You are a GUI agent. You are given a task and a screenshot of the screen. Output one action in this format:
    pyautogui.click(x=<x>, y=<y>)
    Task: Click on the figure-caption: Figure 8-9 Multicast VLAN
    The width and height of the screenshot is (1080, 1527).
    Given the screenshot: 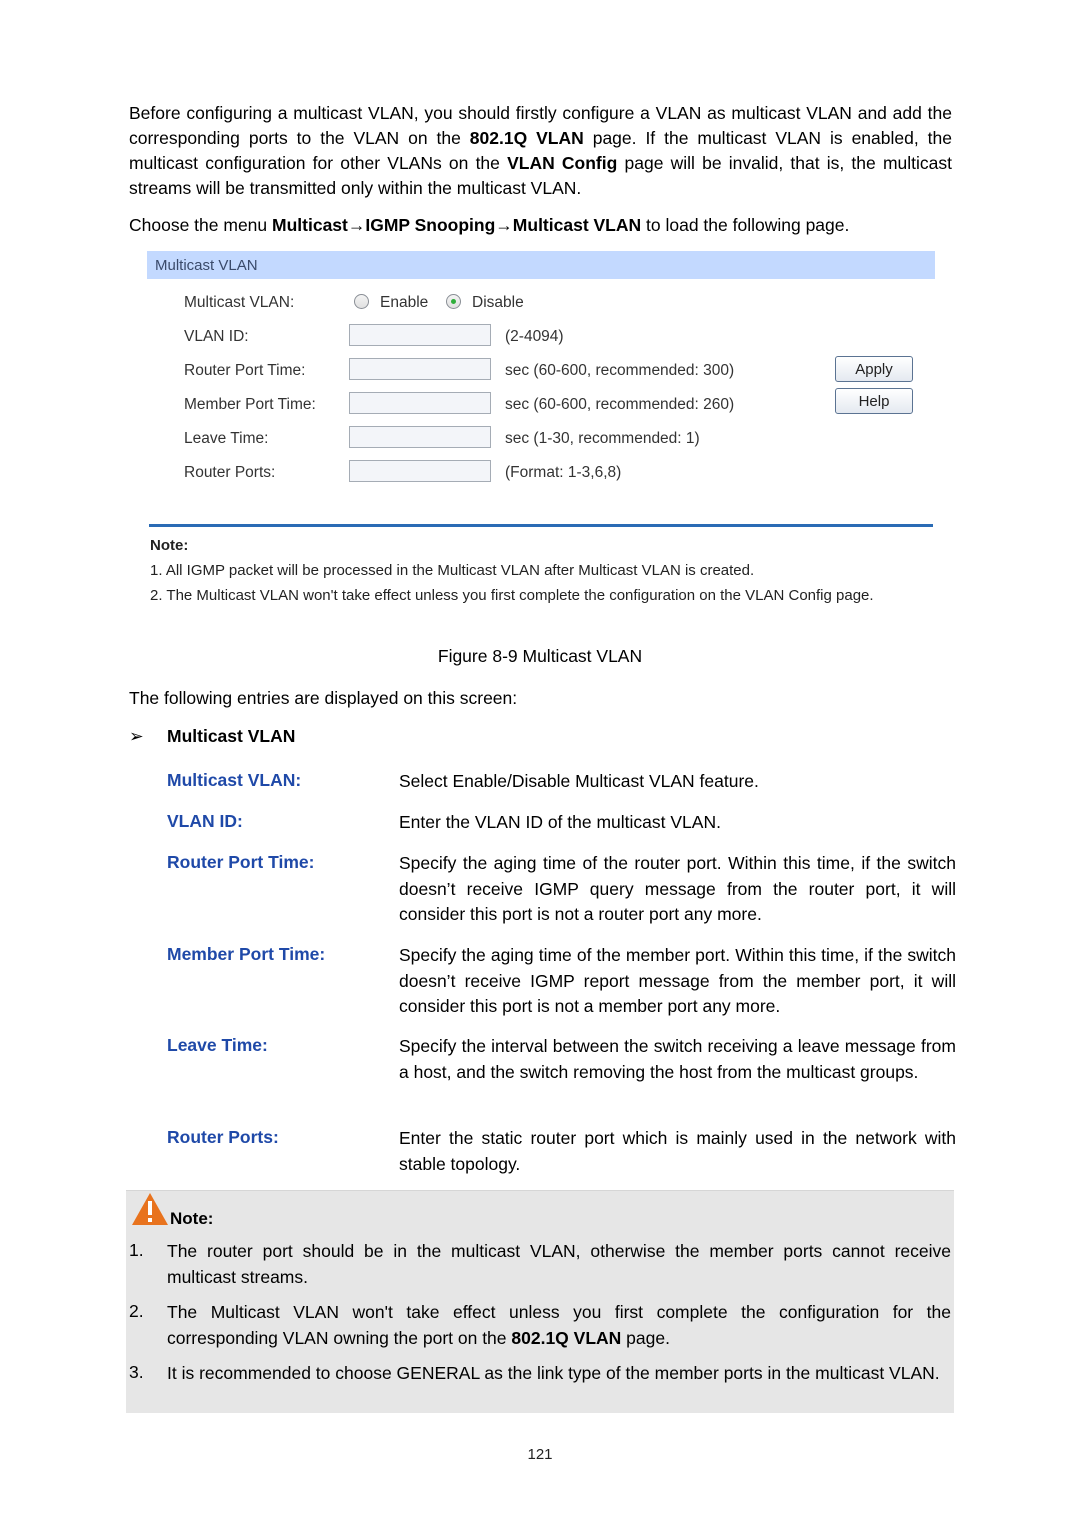 What is the action you would take?
    pyautogui.click(x=540, y=656)
    